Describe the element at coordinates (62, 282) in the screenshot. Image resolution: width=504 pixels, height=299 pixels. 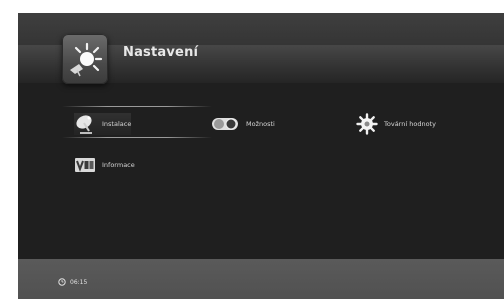
I see `clock-icon` at that location.